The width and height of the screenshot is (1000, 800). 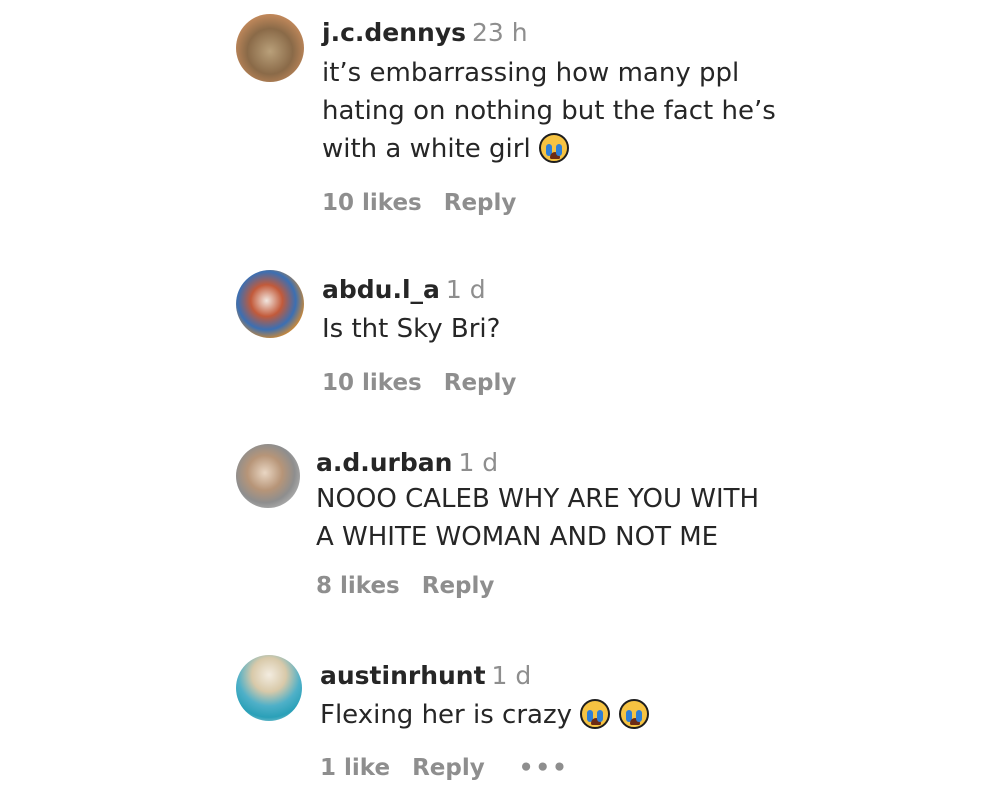 I want to click on likes-count: 1 like, so click(x=355, y=768).